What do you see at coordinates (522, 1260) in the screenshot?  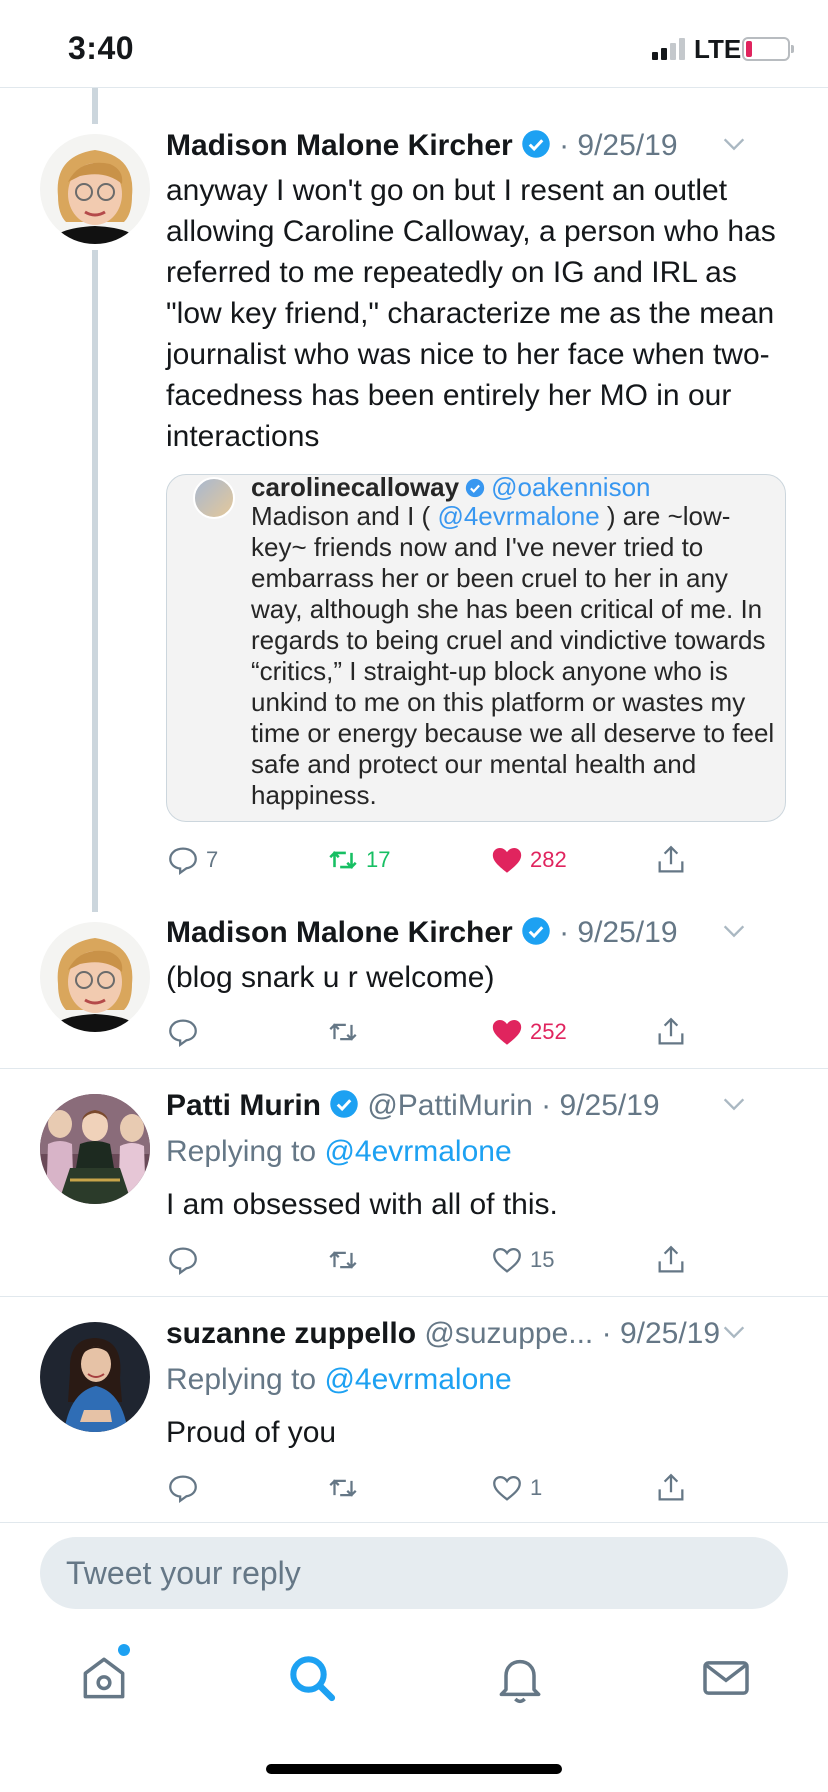 I see `like-button: 15` at bounding box center [522, 1260].